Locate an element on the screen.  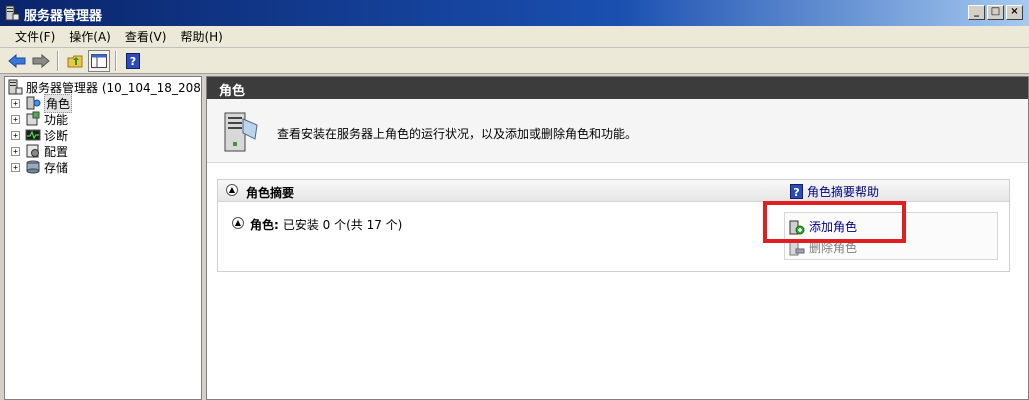
page-title: 角色 is located at coordinates (617, 88).